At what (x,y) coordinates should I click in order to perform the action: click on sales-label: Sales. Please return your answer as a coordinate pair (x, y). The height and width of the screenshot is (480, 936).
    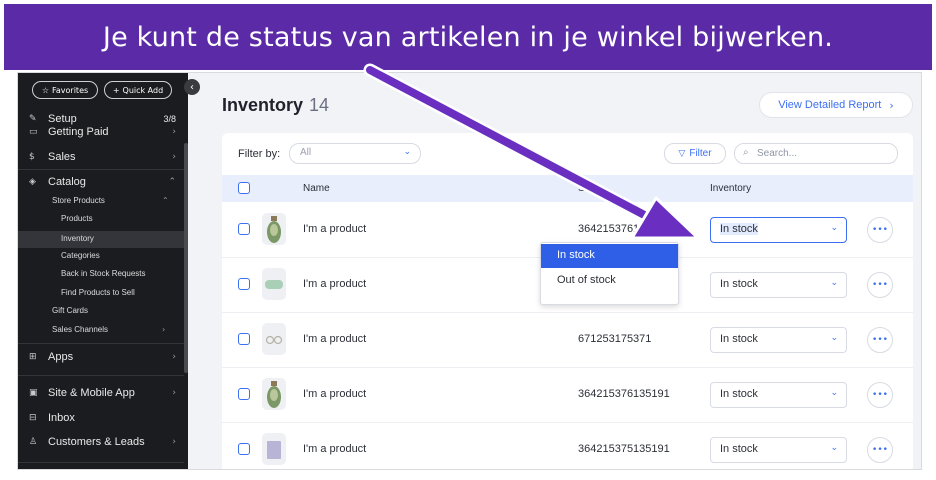
    Looking at the image, I should click on (62, 157).